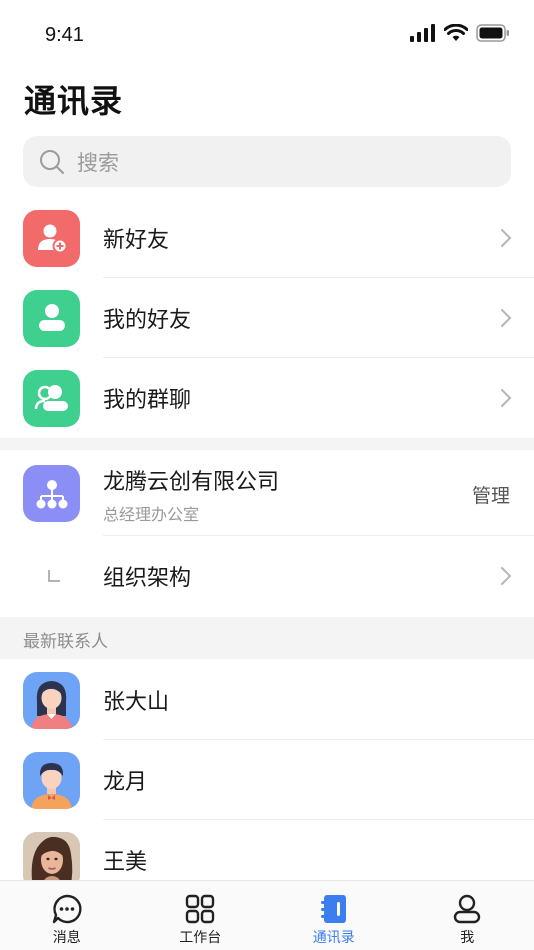  I want to click on chat-bubble-icon, so click(67, 909).